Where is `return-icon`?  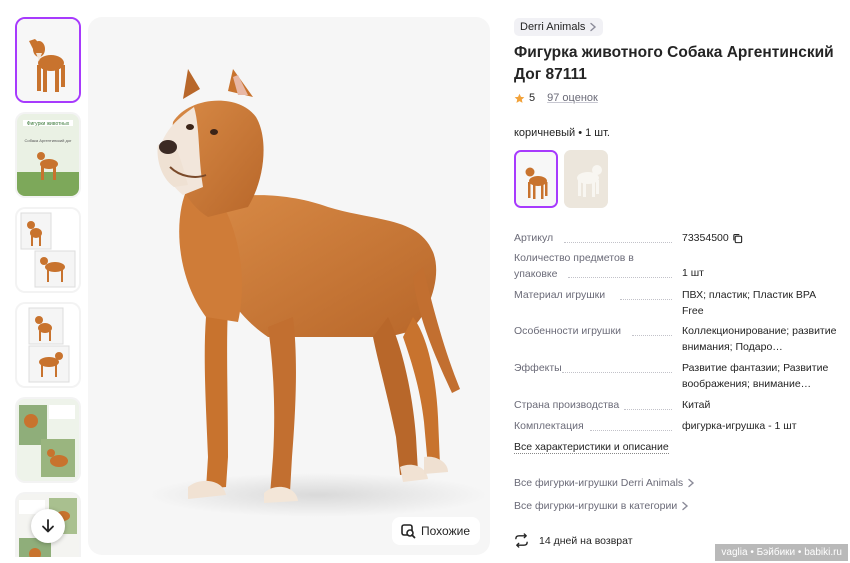
return-icon is located at coordinates (521, 540).